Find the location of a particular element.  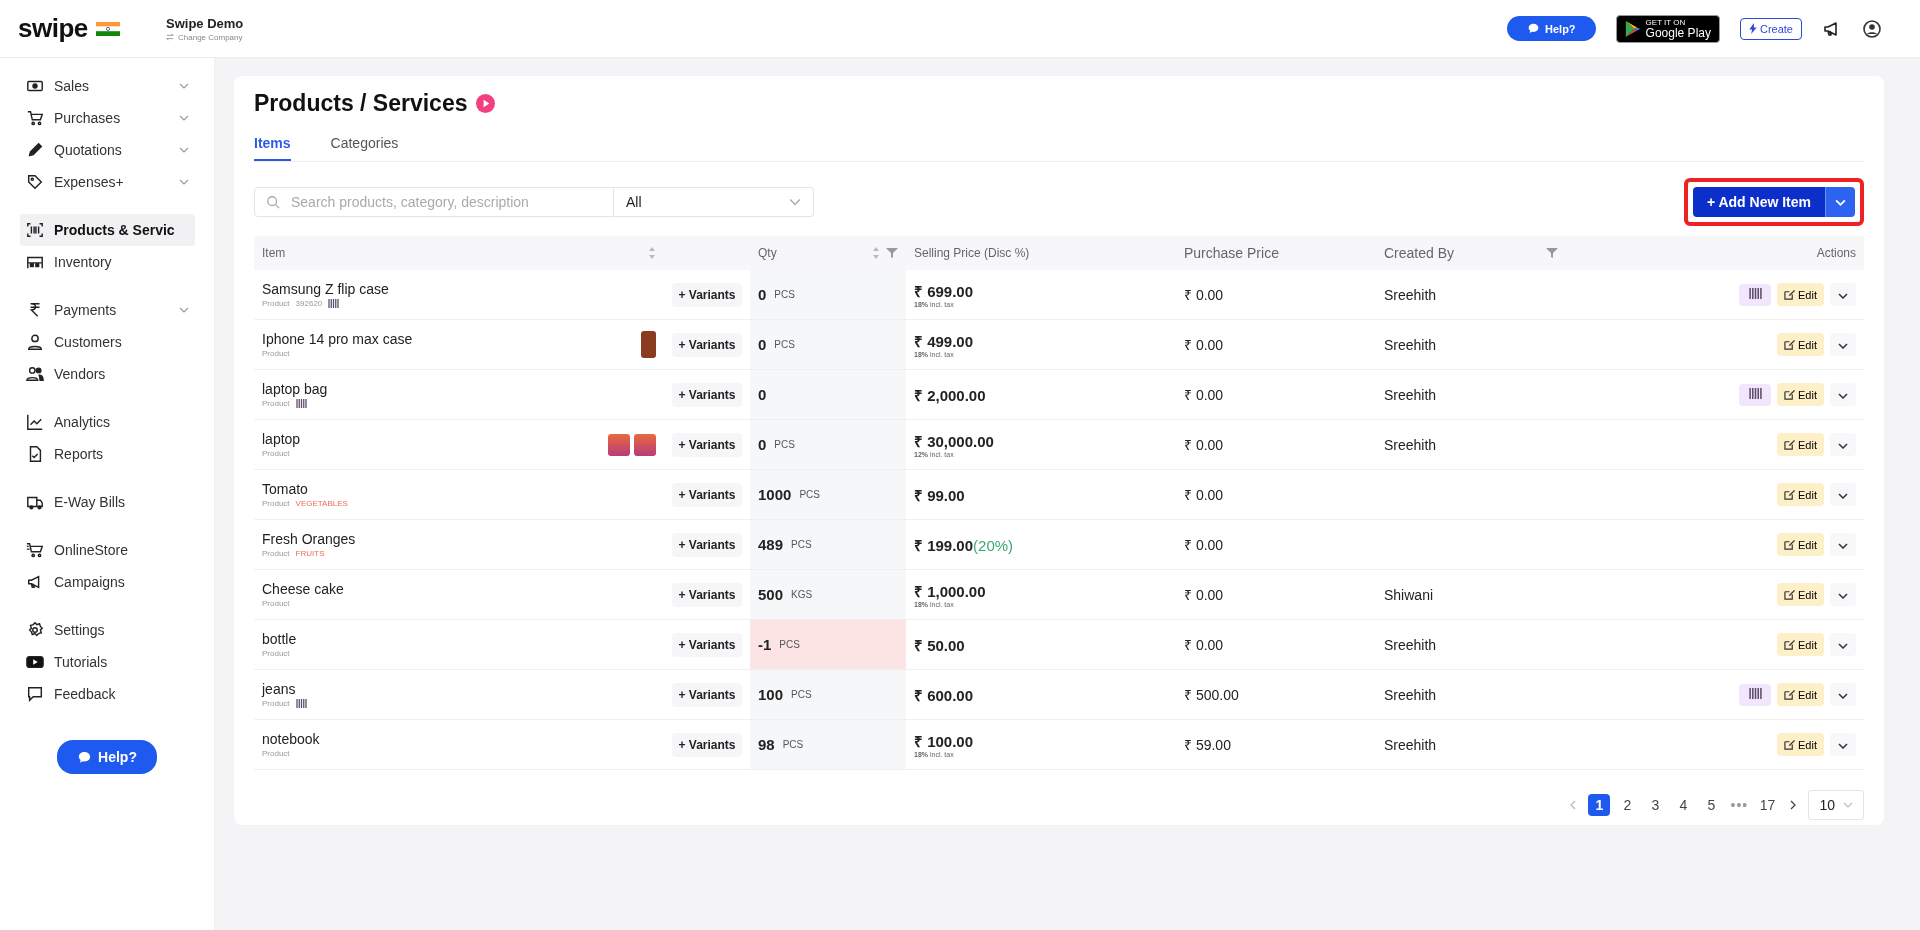

page-button: 1 is located at coordinates (1599, 805).